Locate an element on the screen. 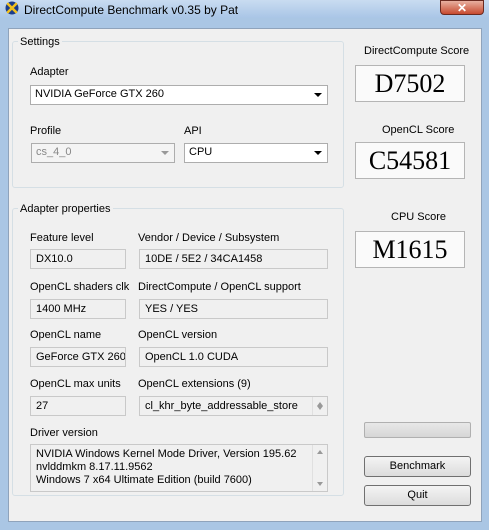  driver-scrollbar is located at coordinates (319, 468).